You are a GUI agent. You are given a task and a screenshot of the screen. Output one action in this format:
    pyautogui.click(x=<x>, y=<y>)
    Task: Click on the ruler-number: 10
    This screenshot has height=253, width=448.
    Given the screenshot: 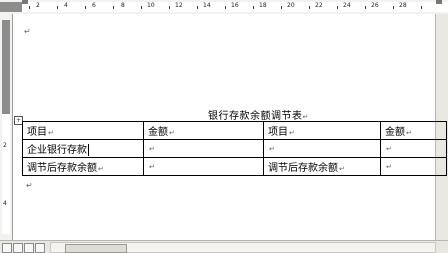 What is the action you would take?
    pyautogui.click(x=151, y=5)
    